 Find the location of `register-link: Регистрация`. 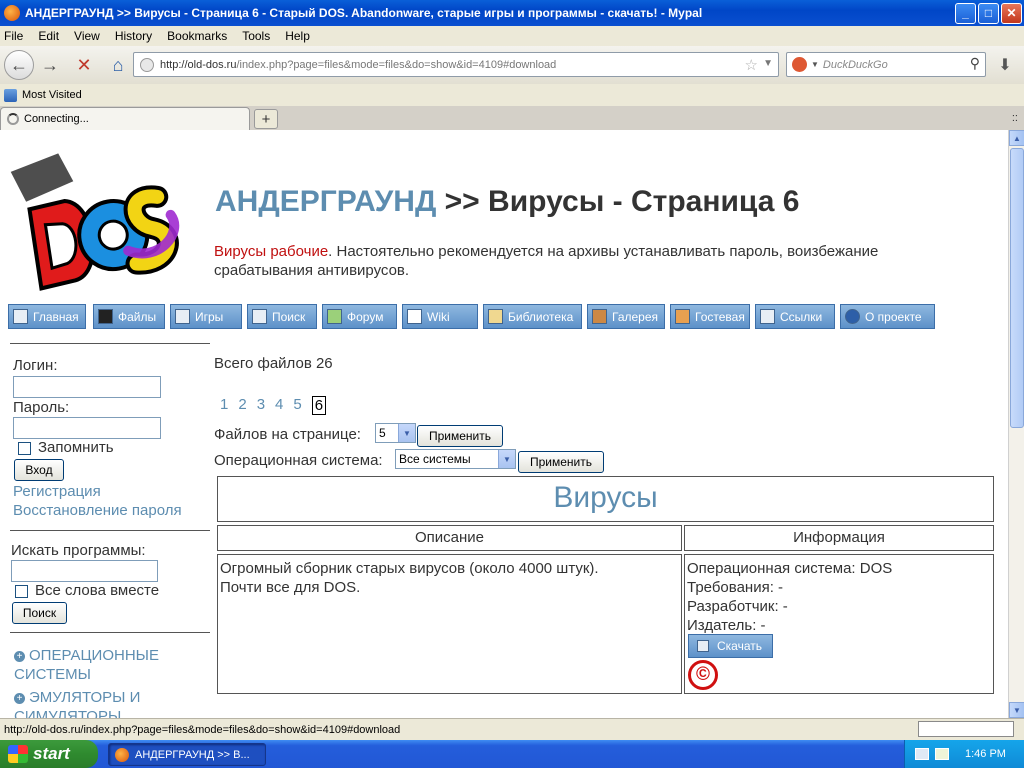

register-link: Регистрация is located at coordinates (57, 491).